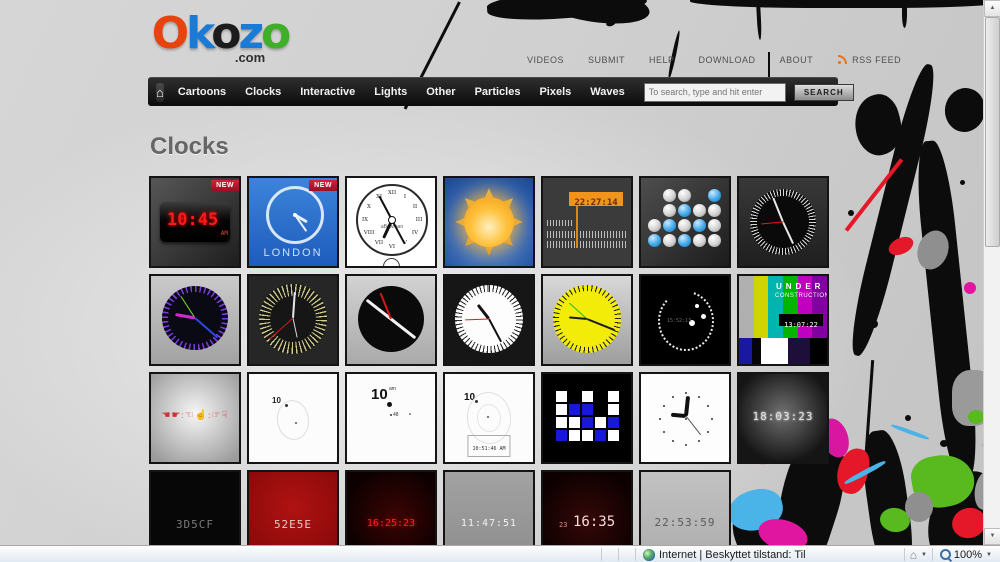  What do you see at coordinates (823, 92) in the screenshot?
I see `search-button: SEARCH` at bounding box center [823, 92].